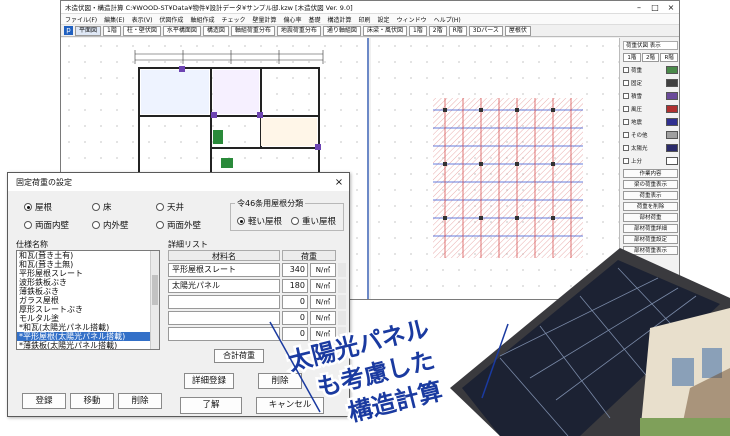 This screenshot has width=730, height=436. Describe the element at coordinates (264, 19) in the screenshot. I see `menu-item: 壁量計算` at that location.